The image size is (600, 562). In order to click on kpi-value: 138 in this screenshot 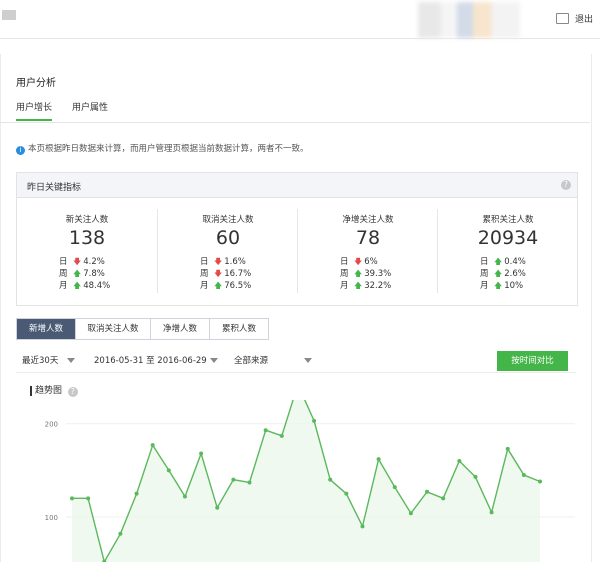, I will do `click(87, 238)`.